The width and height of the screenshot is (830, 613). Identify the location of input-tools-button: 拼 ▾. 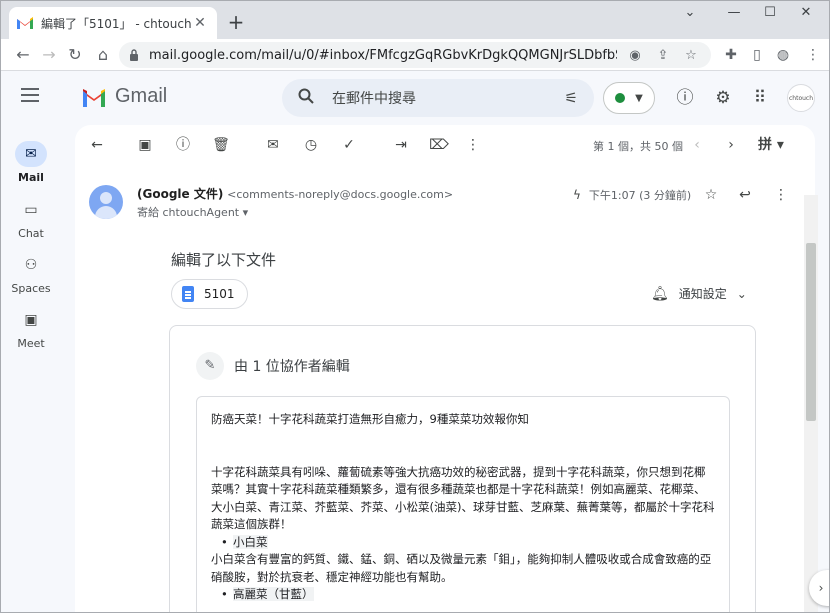
(771, 145).